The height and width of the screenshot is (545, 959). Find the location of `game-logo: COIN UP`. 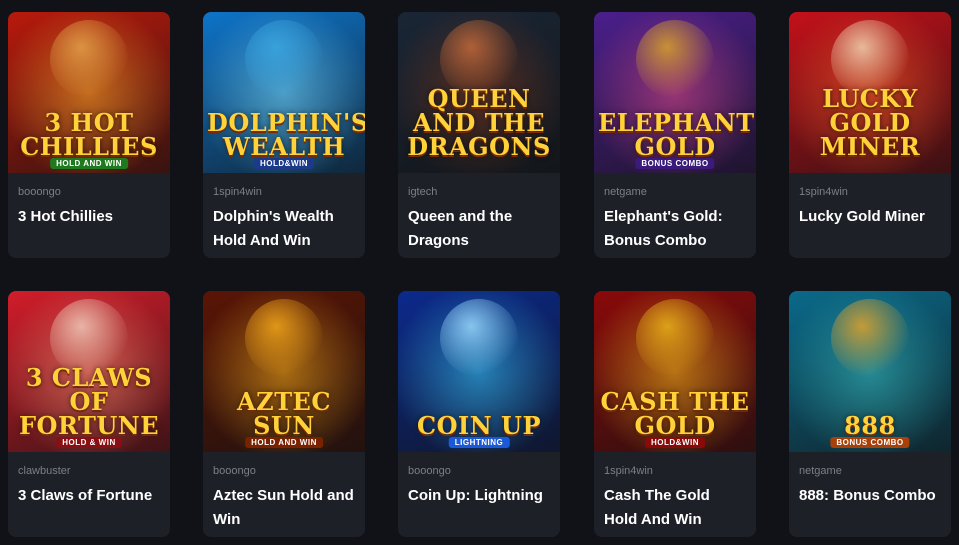

game-logo: COIN UP is located at coordinates (478, 425).